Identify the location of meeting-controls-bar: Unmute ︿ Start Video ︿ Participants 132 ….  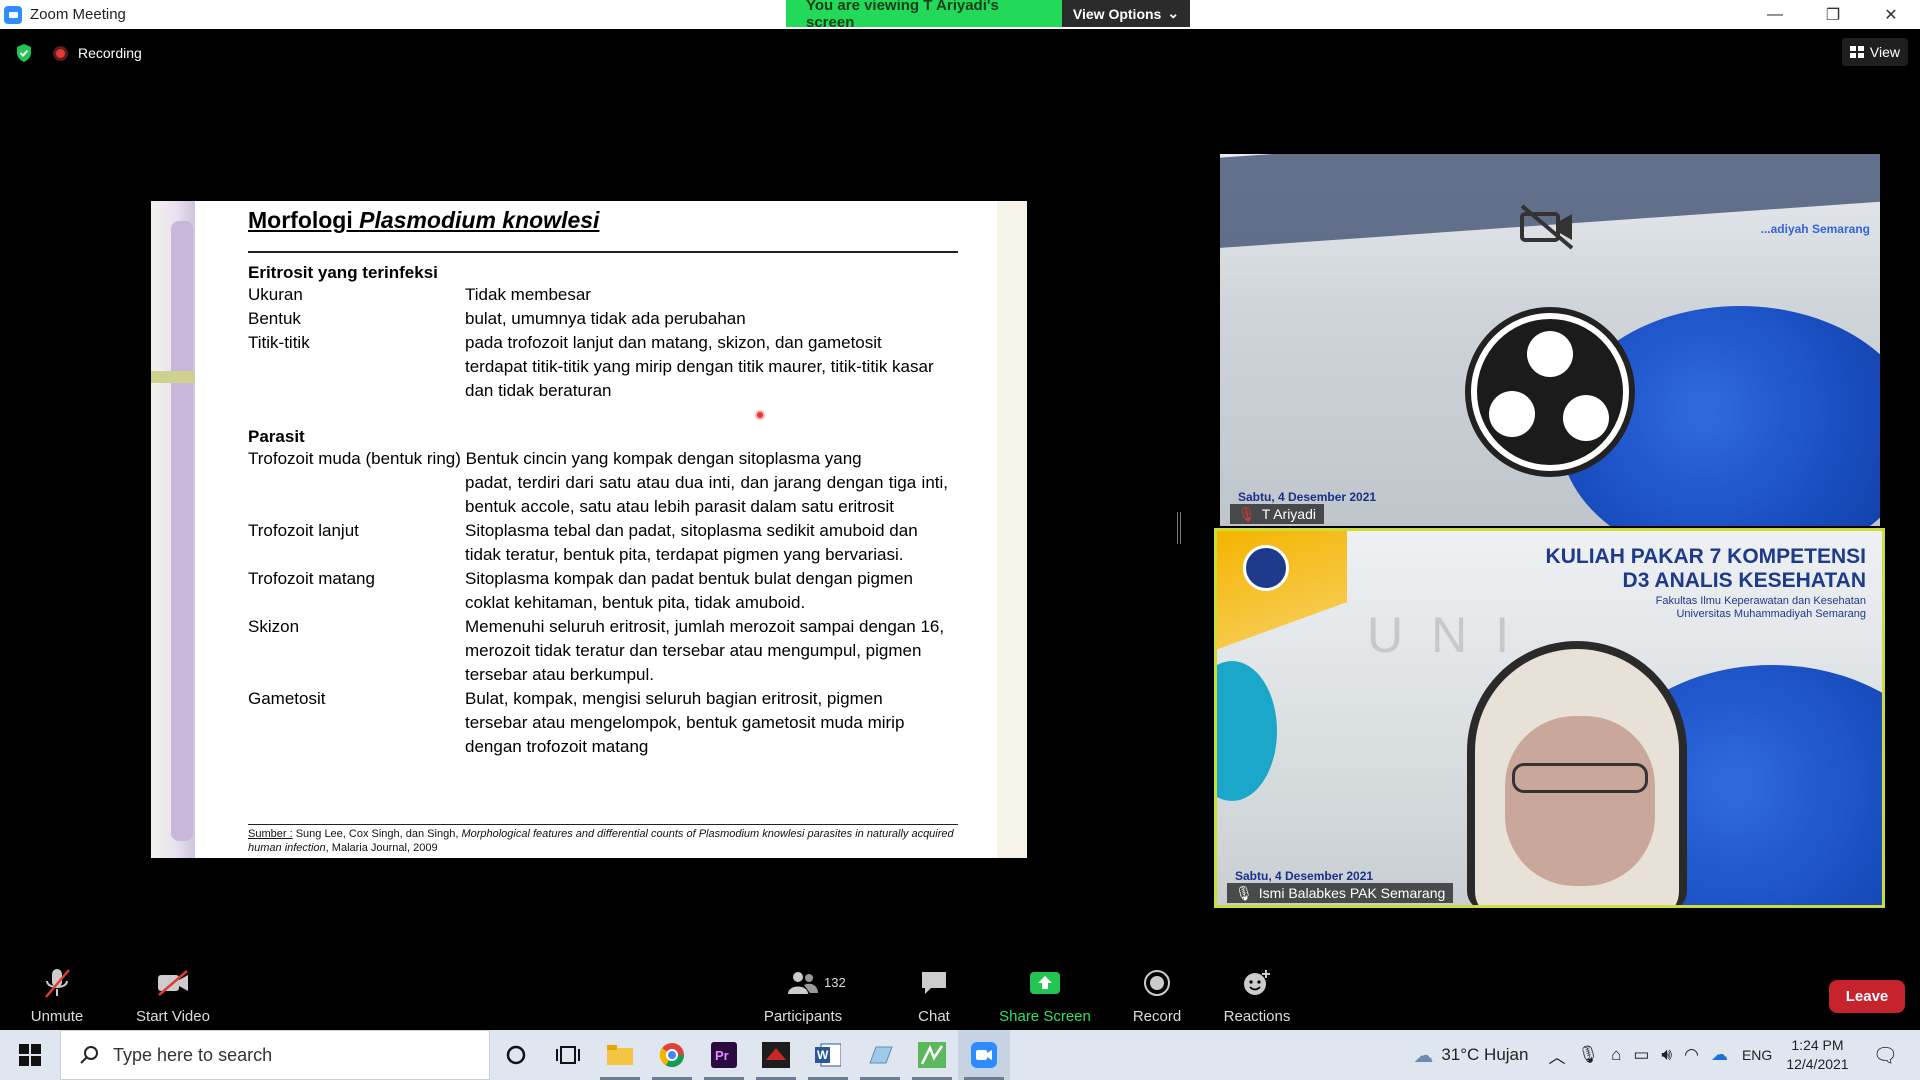
(960, 992).